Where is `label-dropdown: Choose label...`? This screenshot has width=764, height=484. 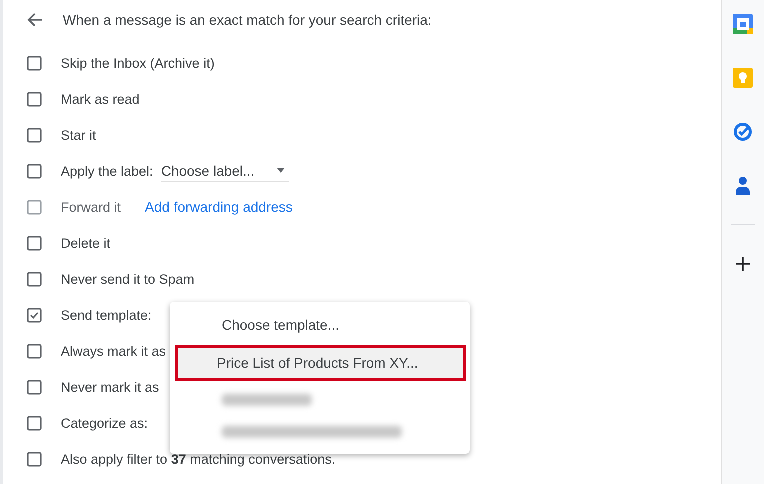 label-dropdown: Choose label... is located at coordinates (225, 171).